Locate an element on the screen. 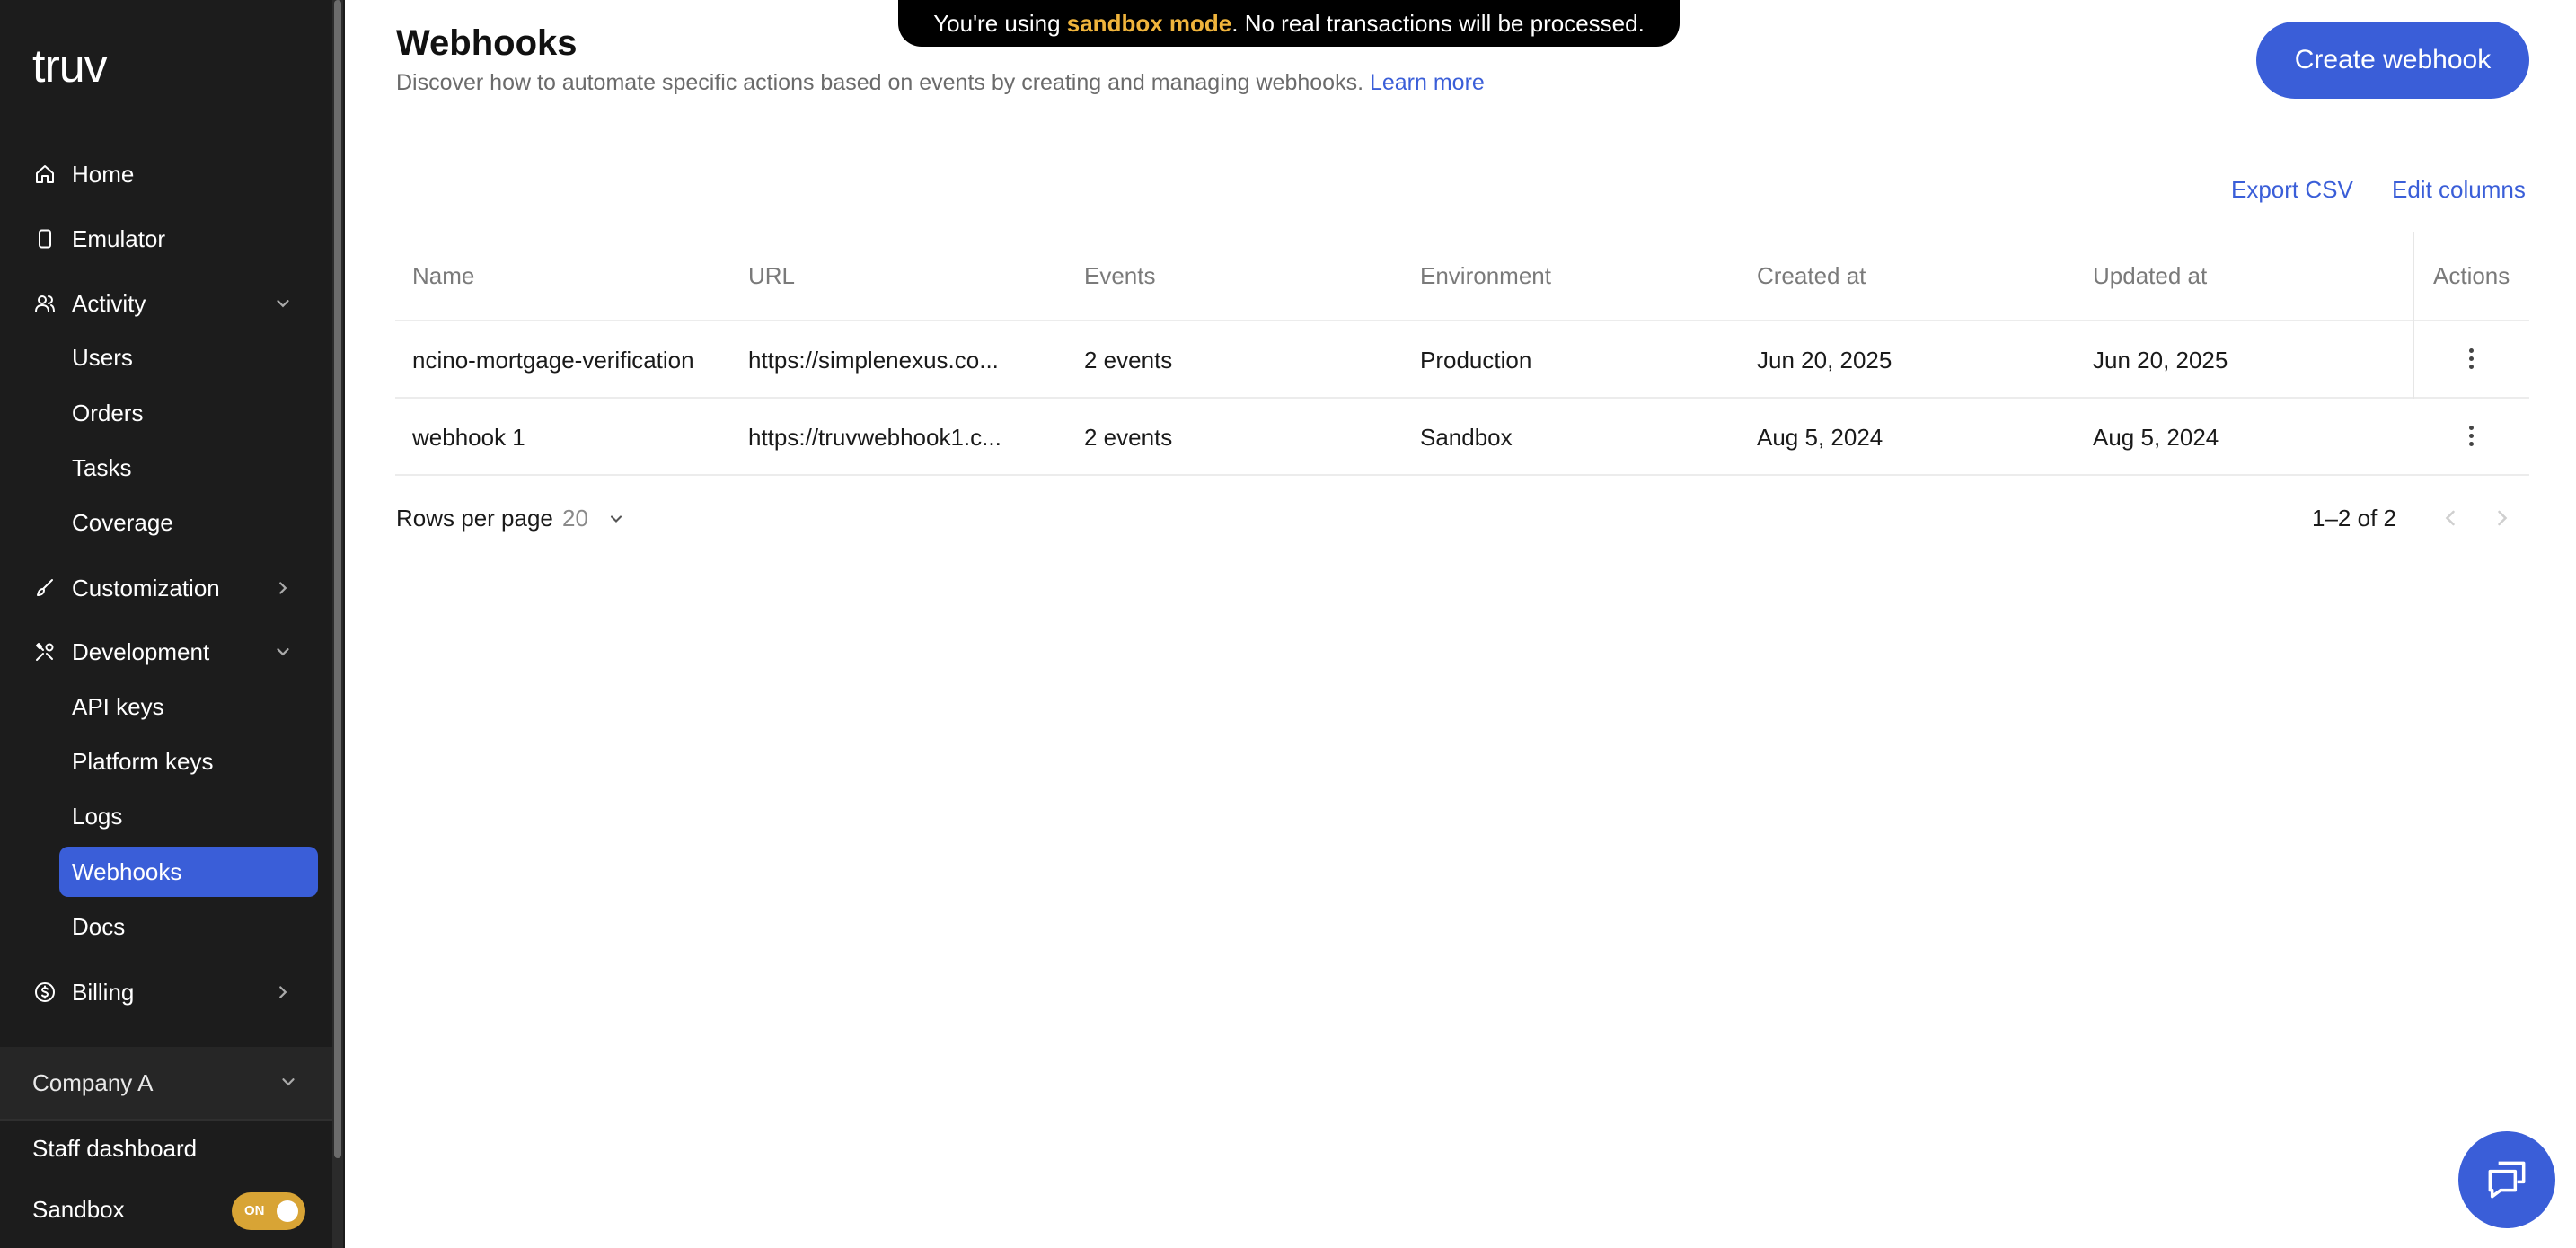 The width and height of the screenshot is (2576, 1248). sidebar-item-label: Customization is located at coordinates (146, 588).